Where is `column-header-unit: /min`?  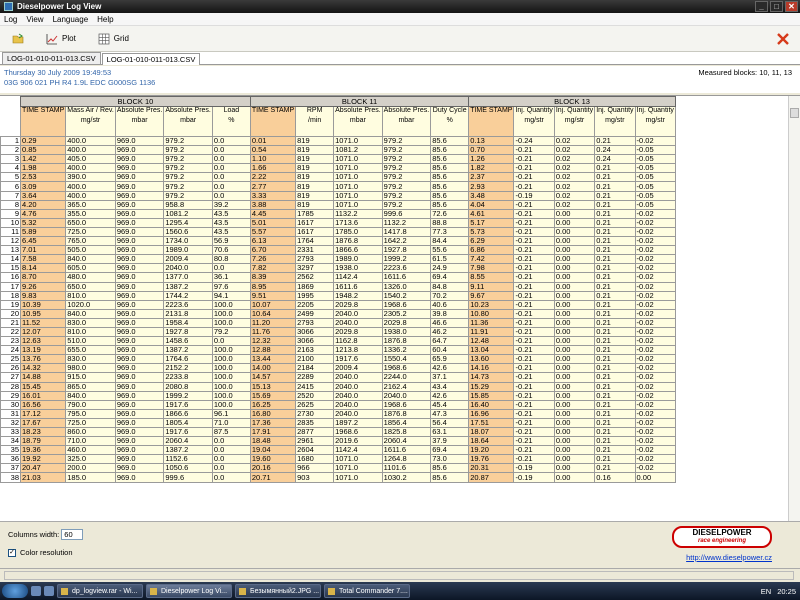
column-header-unit: /min is located at coordinates (315, 120).